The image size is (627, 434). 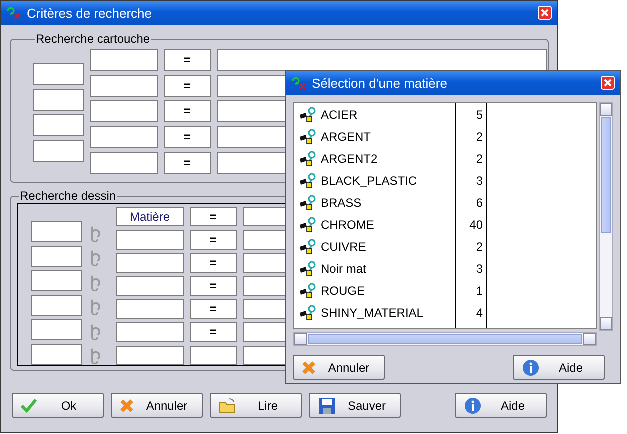 I want to click on folder-icon, so click(x=228, y=406).